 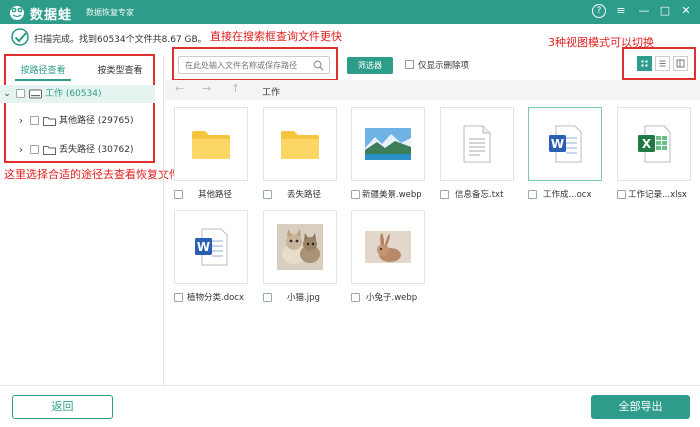 I want to click on search-icon, so click(x=318, y=65).